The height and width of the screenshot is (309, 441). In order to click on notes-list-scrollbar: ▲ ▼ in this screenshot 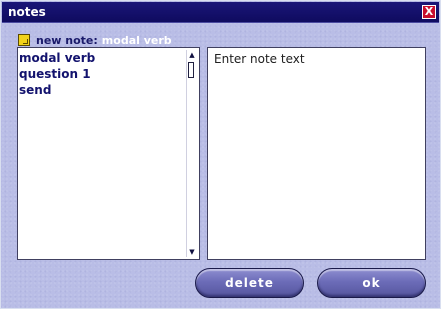, I will do `click(191, 153)`.